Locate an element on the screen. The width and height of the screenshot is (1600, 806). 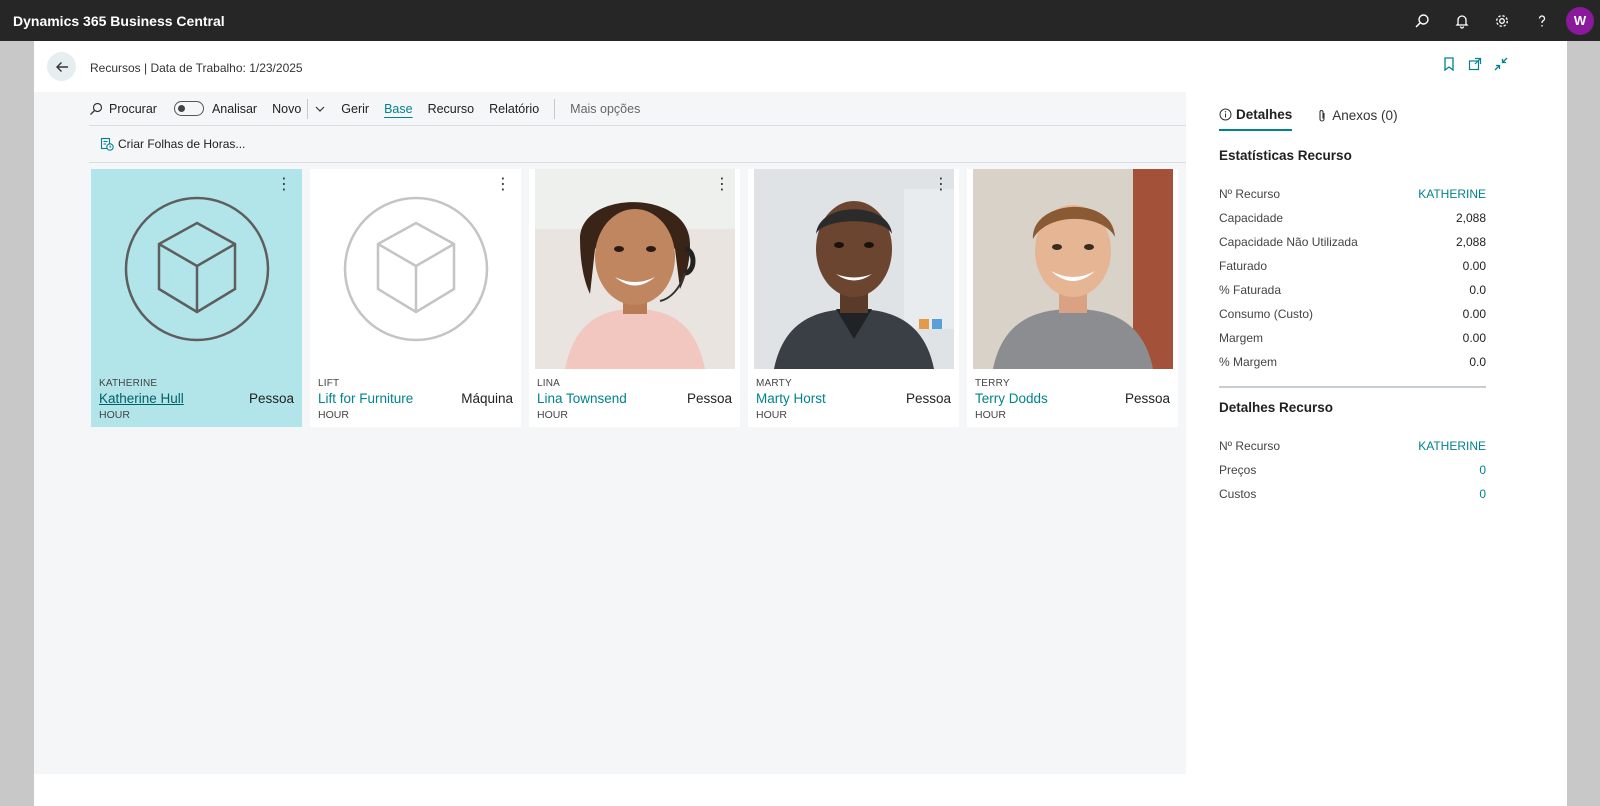
tab-attachments: Anexos (0) is located at coordinates (1357, 119).